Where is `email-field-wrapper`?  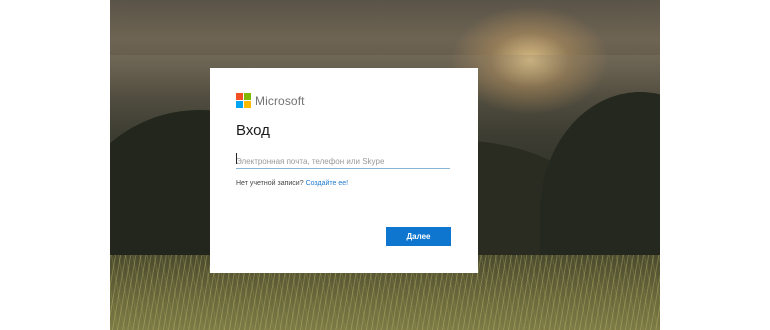 email-field-wrapper is located at coordinates (343, 160).